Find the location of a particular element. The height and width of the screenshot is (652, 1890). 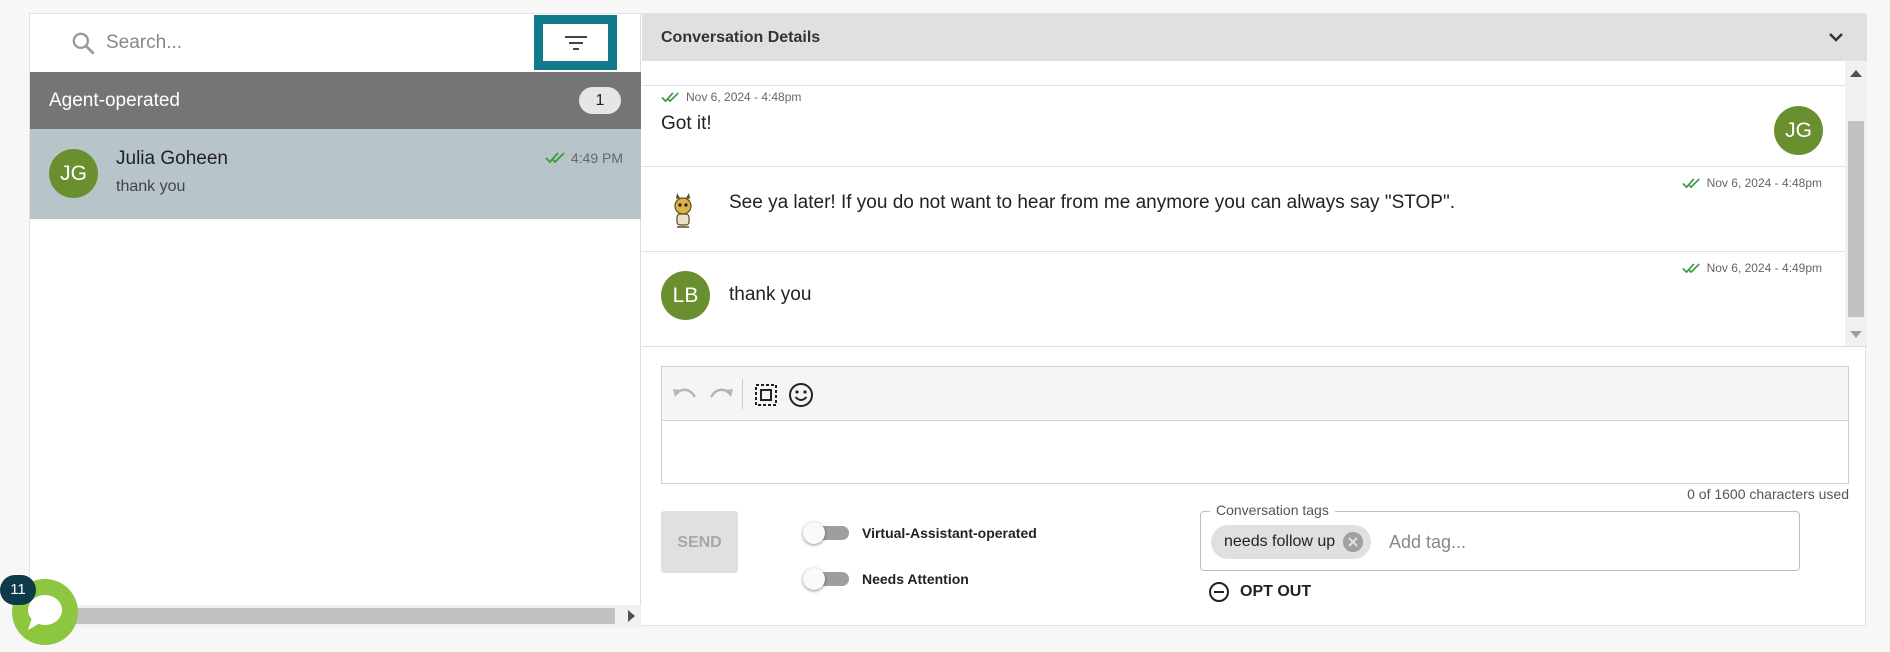

select-all-icon is located at coordinates (766, 395).